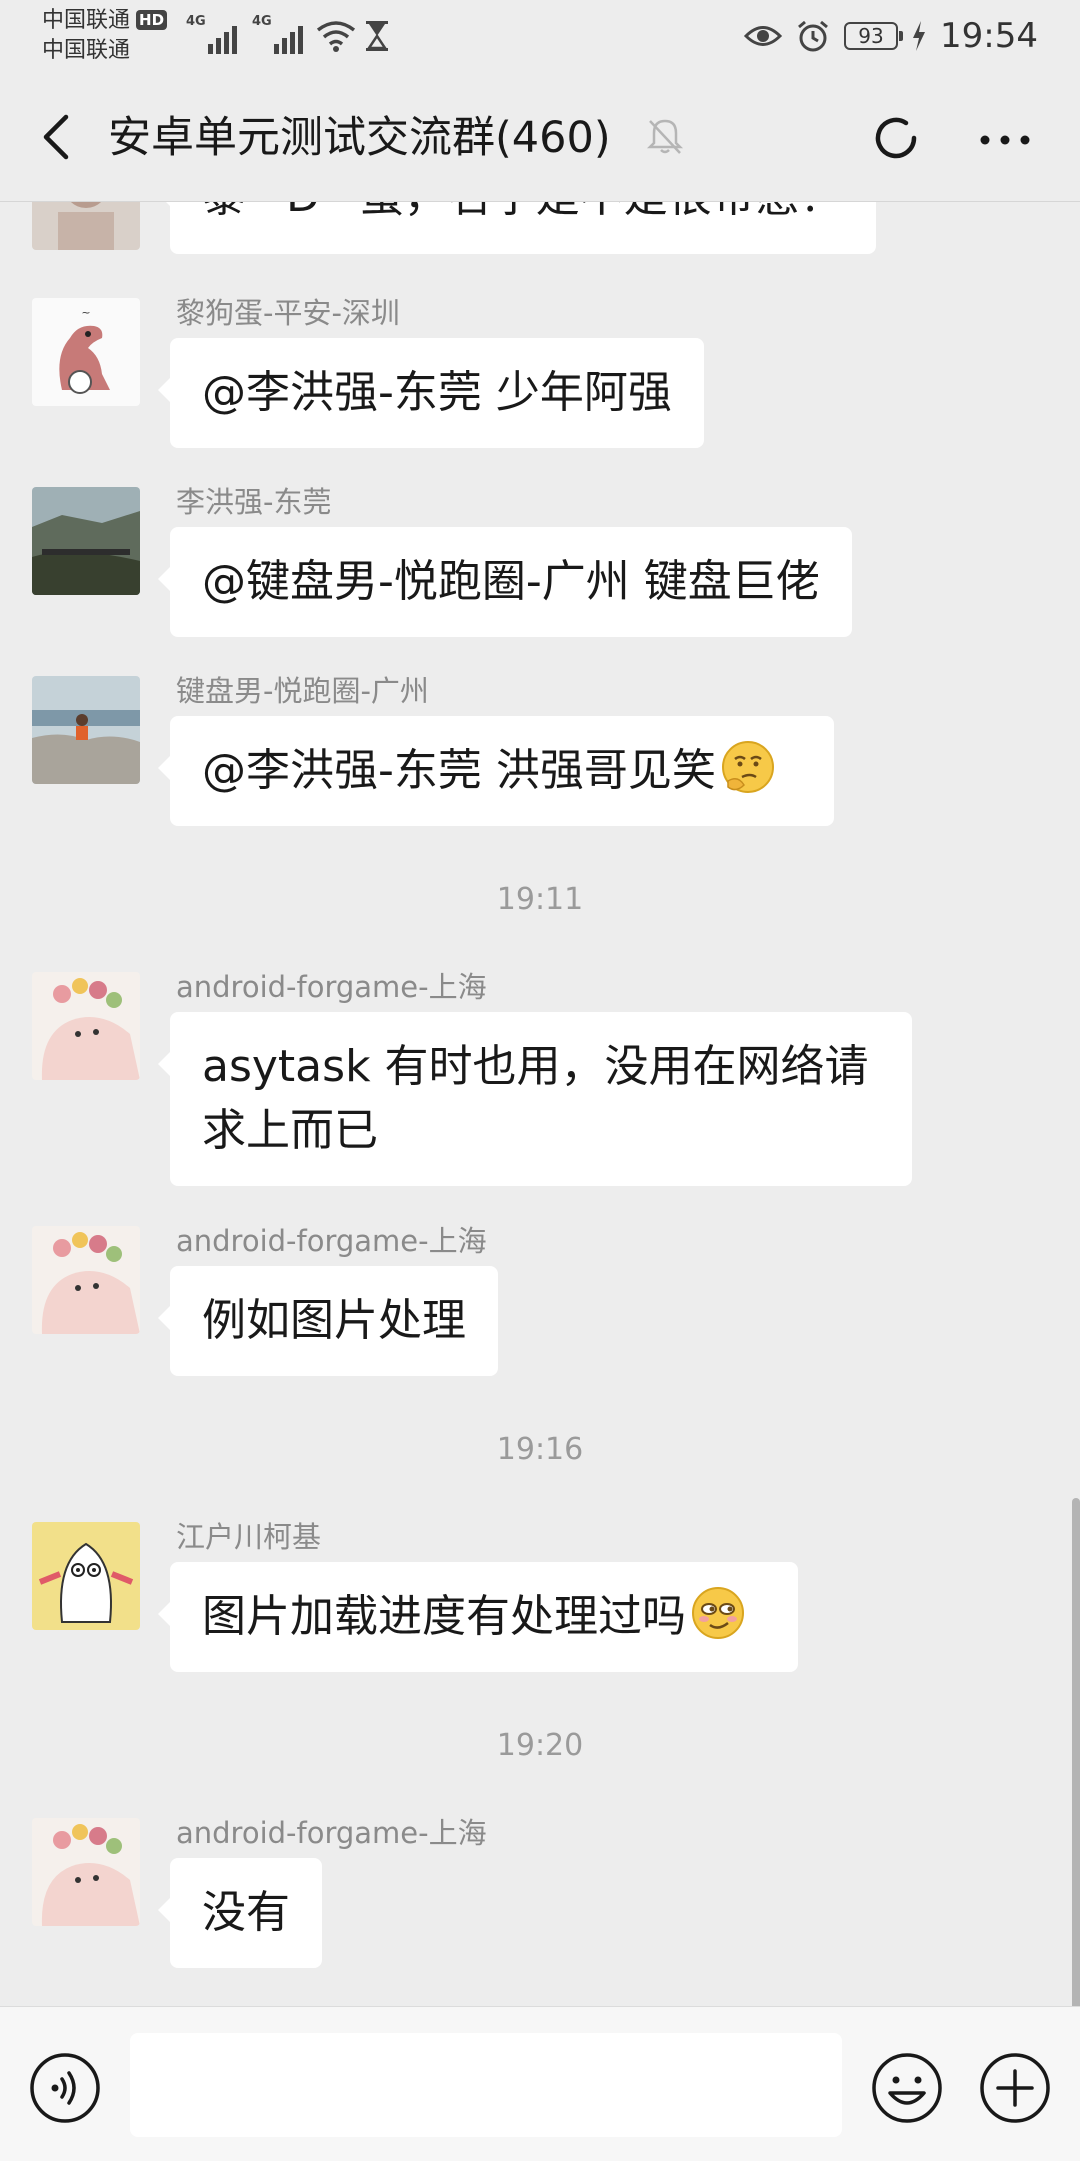 Image resolution: width=1080 pixels, height=2161 pixels. I want to click on battery-indicator: 93, so click(874, 36).